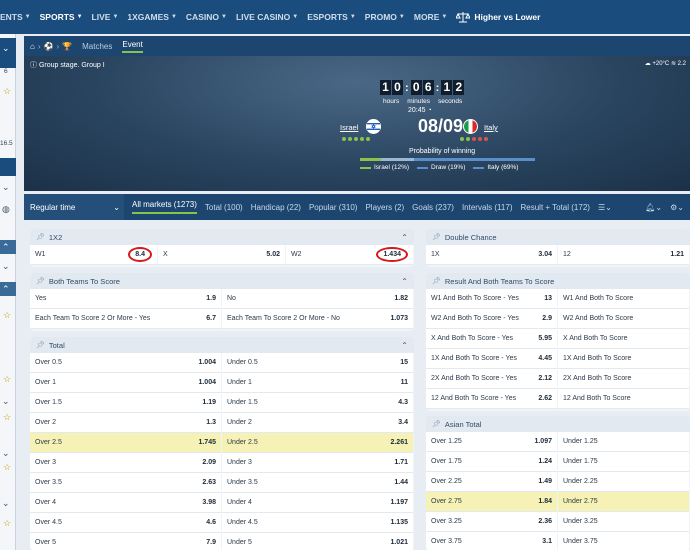 This screenshot has width=690, height=550. Describe the element at coordinates (97, 46) in the screenshot. I see `tab-matches: Matches` at that location.